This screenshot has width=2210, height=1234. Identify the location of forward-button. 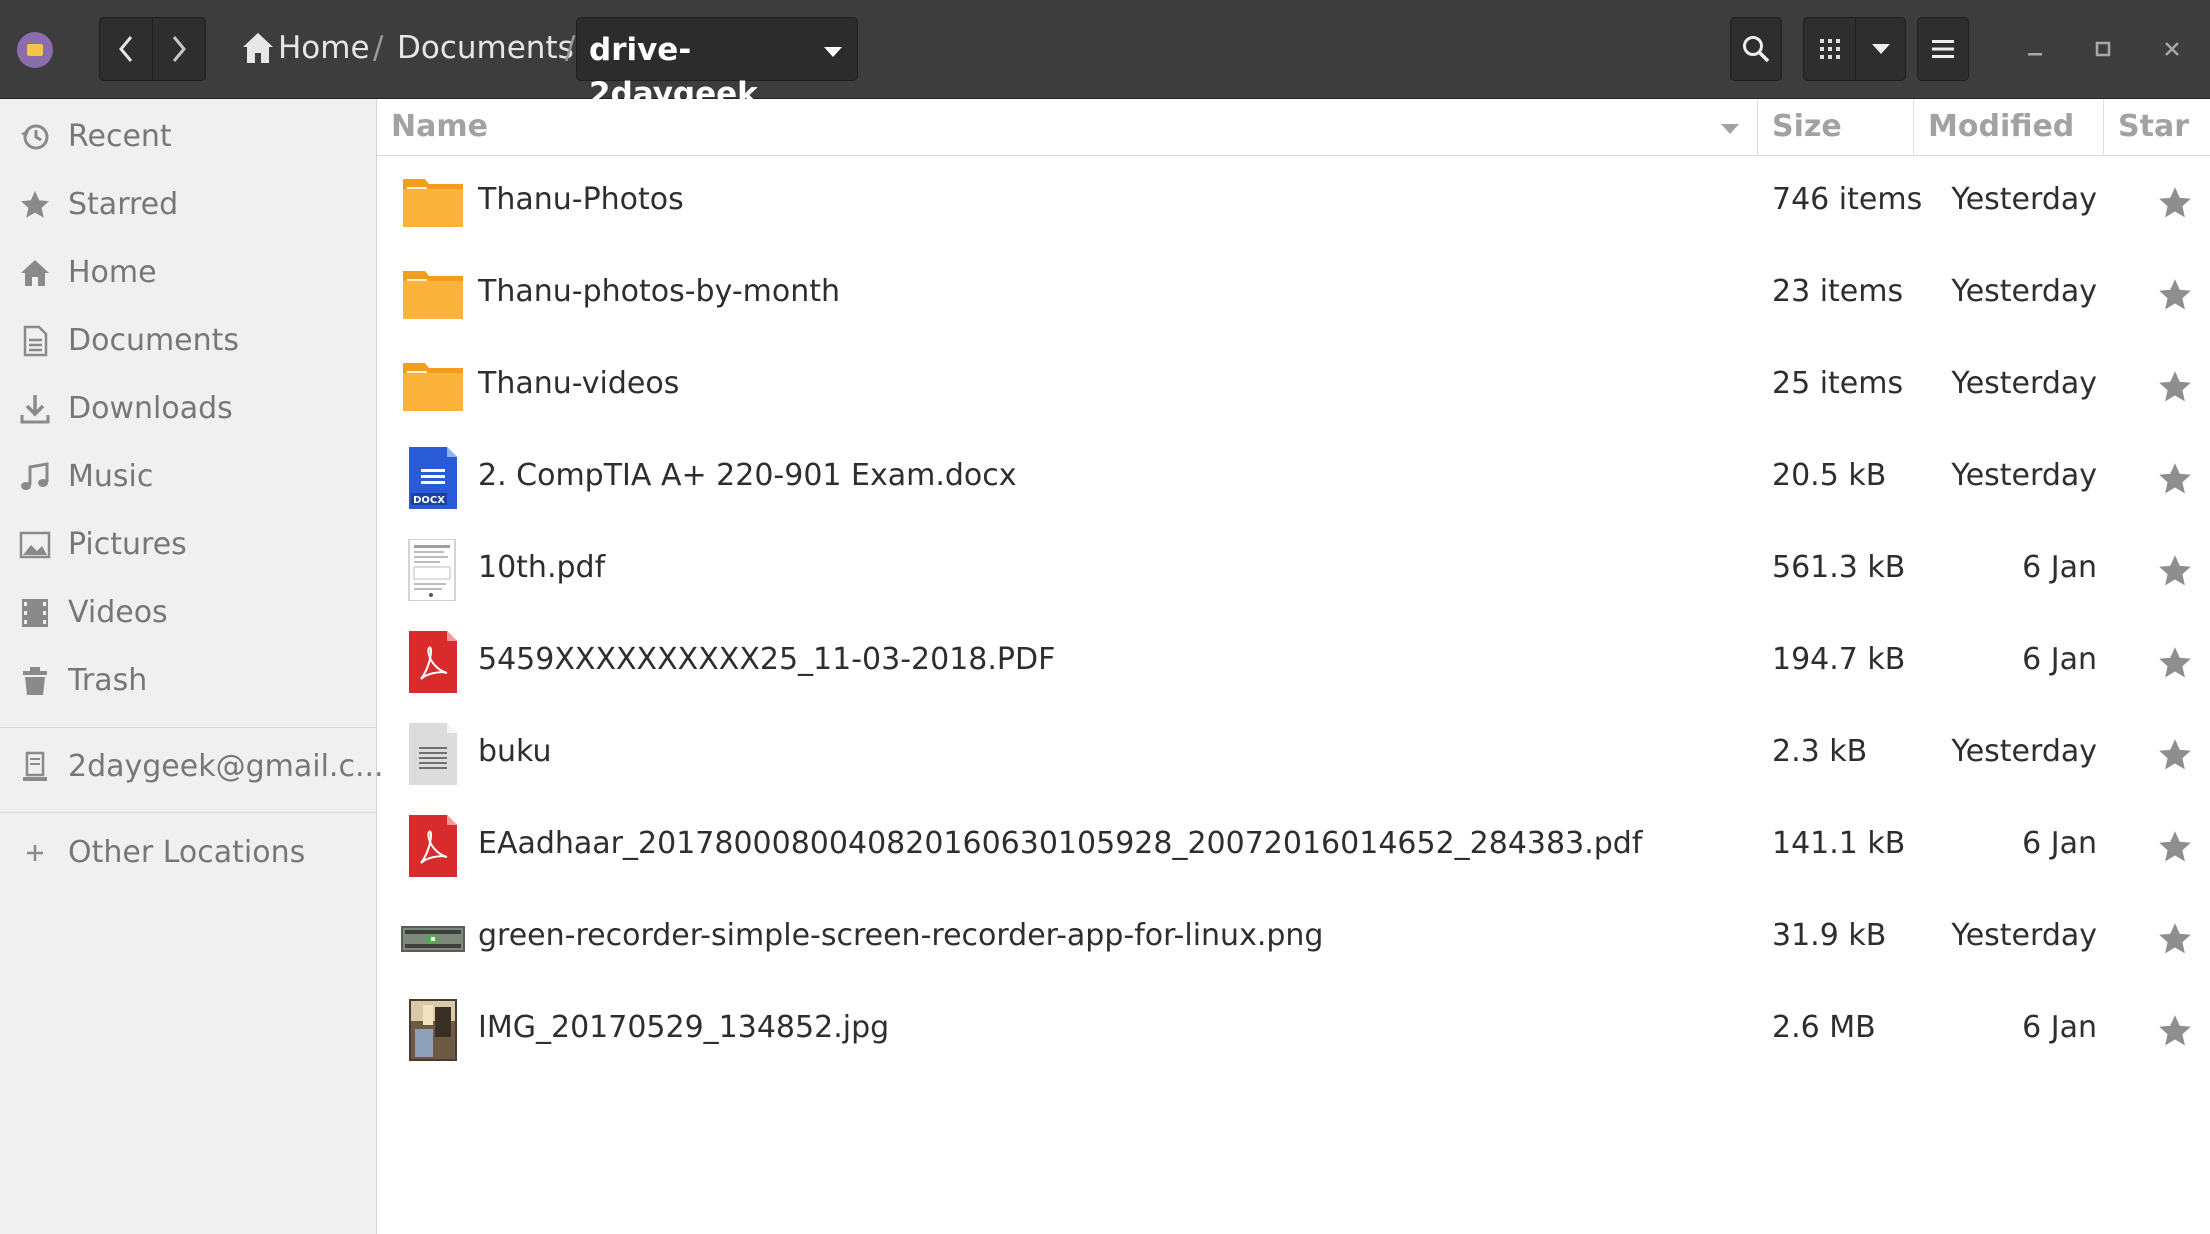
(179, 49).